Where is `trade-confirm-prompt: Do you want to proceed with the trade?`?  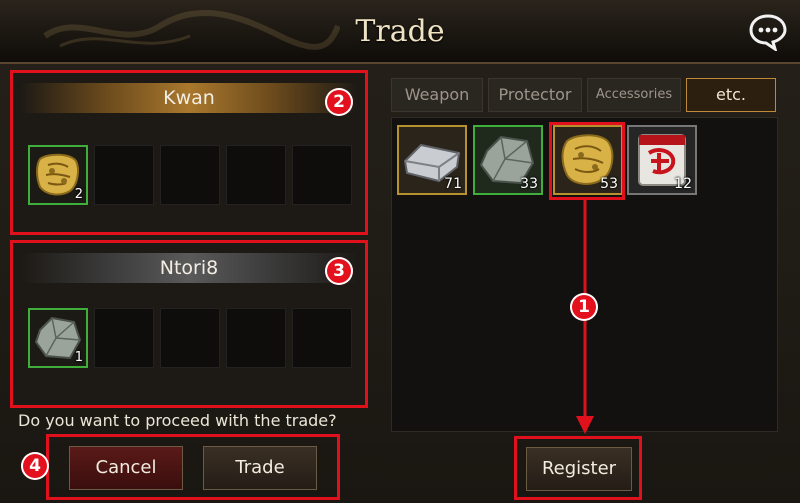
trade-confirm-prompt: Do you want to proceed with the trade? is located at coordinates (177, 420).